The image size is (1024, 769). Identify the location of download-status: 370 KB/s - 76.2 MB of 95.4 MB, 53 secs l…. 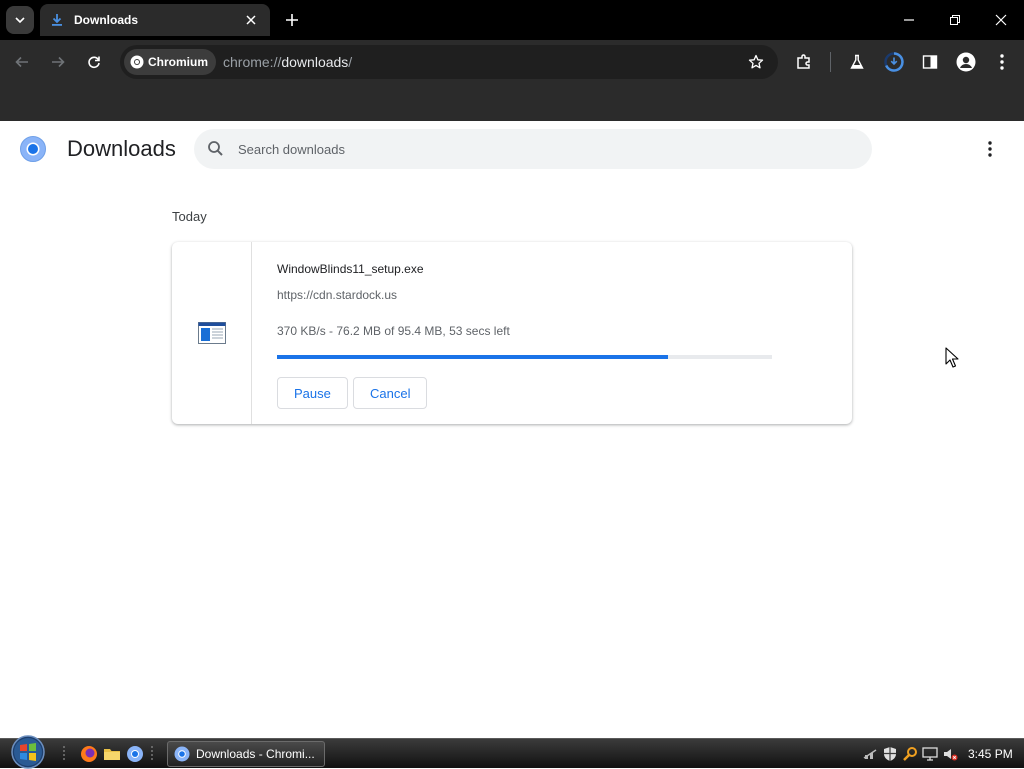
(393, 331).